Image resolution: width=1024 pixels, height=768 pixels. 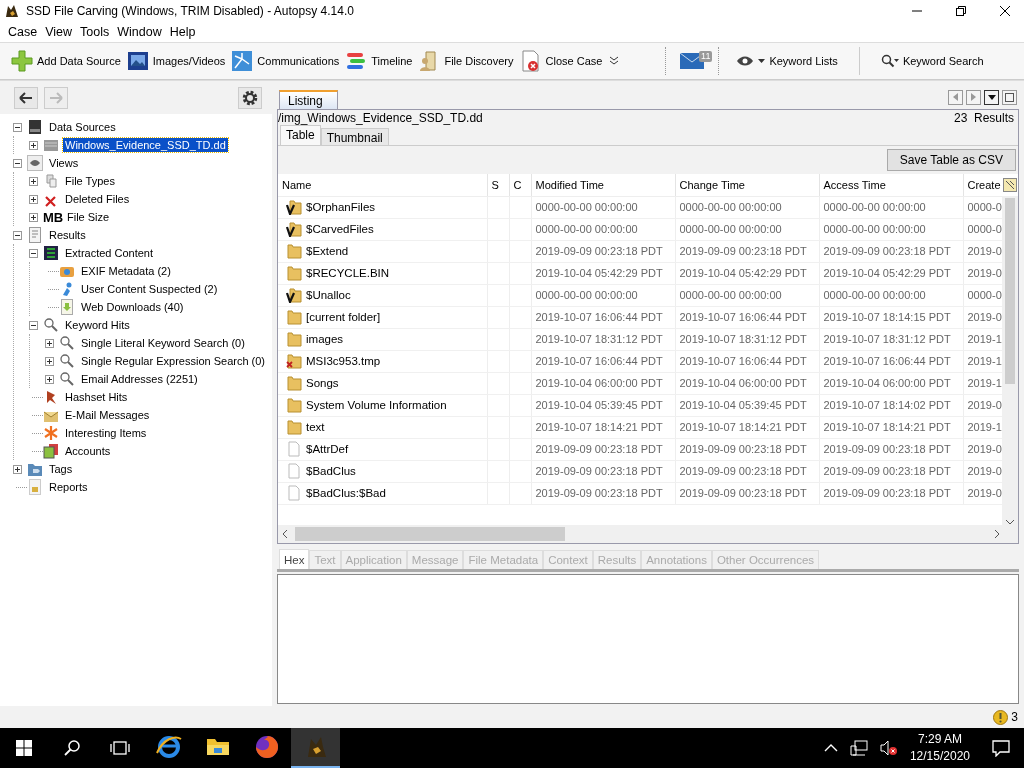 What do you see at coordinates (139, 379) in the screenshot?
I see `tree-item: Email Addresses (2251)` at bounding box center [139, 379].